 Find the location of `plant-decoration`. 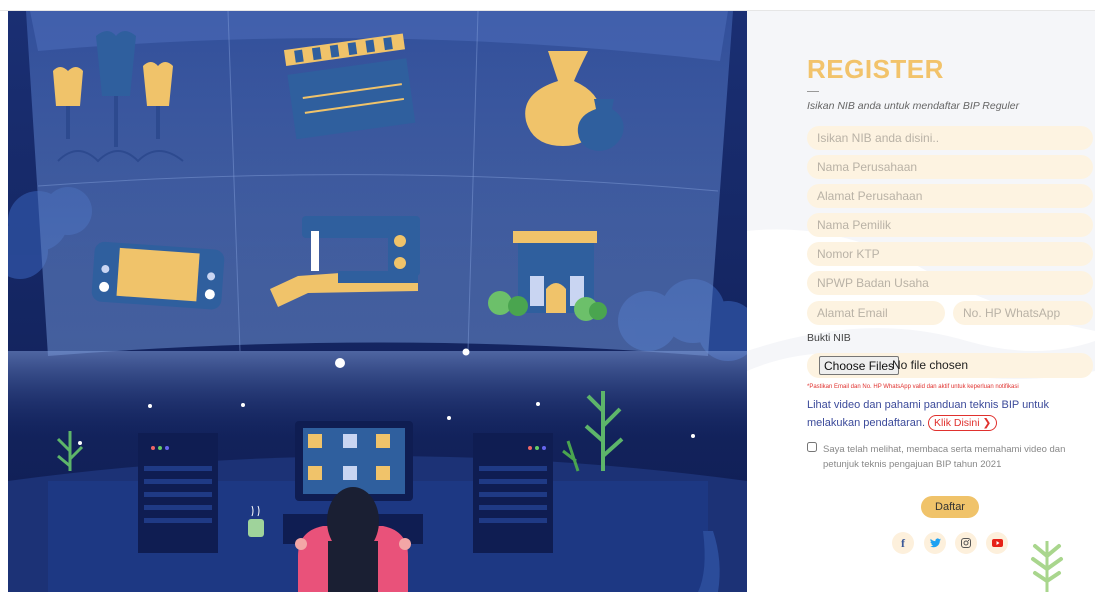

plant-decoration is located at coordinates (1047, 566).